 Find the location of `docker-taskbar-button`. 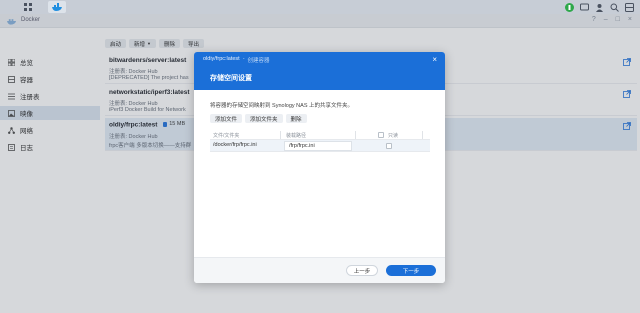

docker-taskbar-button is located at coordinates (57, 7).